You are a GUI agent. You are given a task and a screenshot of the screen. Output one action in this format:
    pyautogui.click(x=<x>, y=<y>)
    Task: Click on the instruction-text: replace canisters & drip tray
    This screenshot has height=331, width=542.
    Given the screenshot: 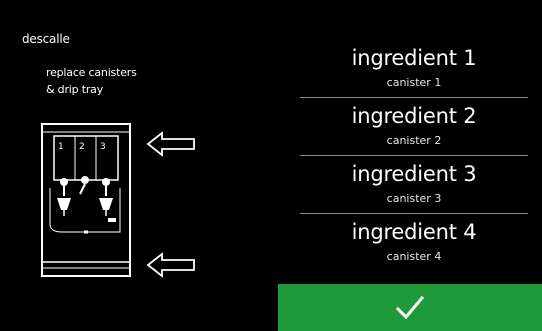 What is the action you would take?
    pyautogui.click(x=91, y=81)
    